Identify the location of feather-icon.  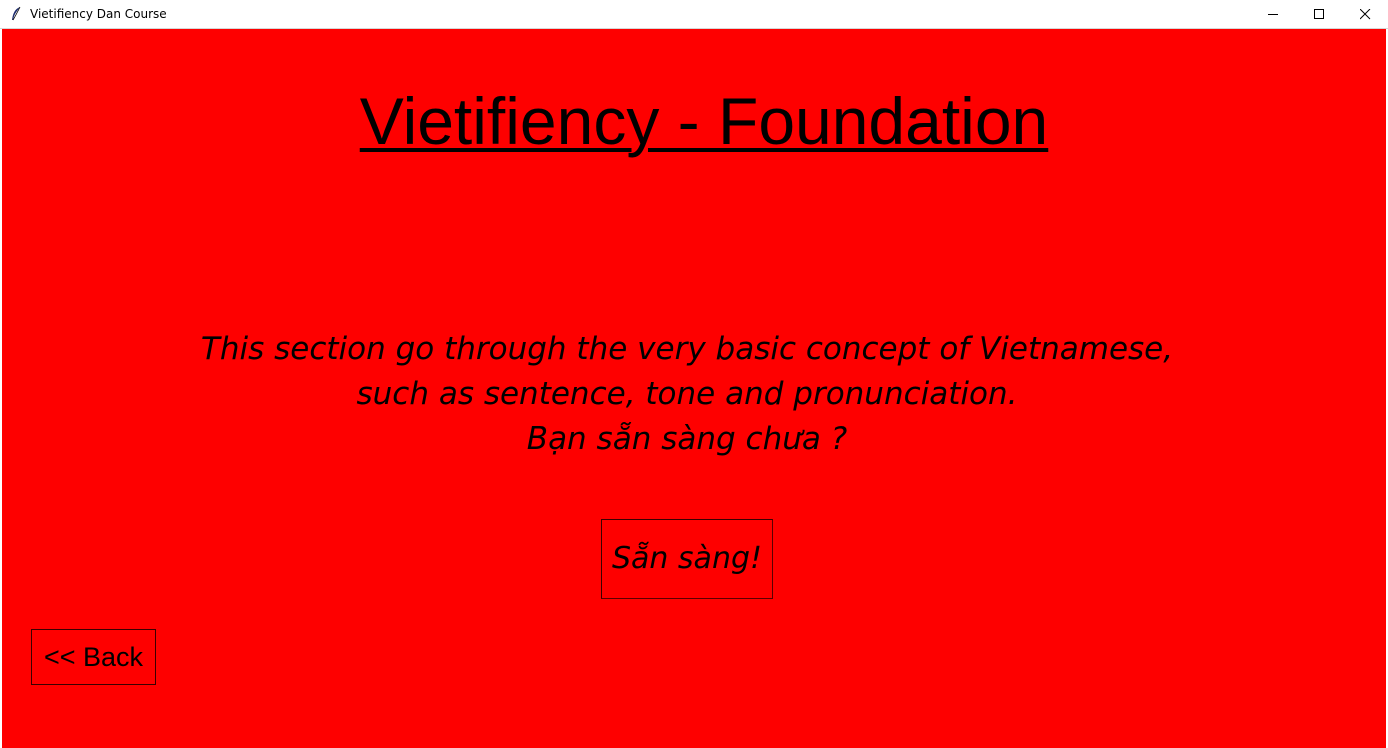
(16, 13).